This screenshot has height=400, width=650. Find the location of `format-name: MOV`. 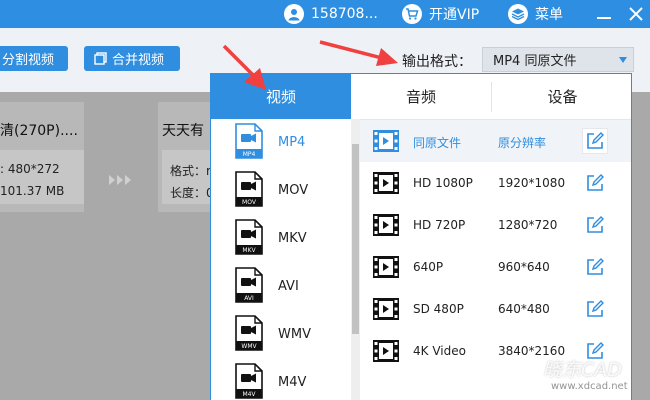

format-name: MOV is located at coordinates (293, 190).